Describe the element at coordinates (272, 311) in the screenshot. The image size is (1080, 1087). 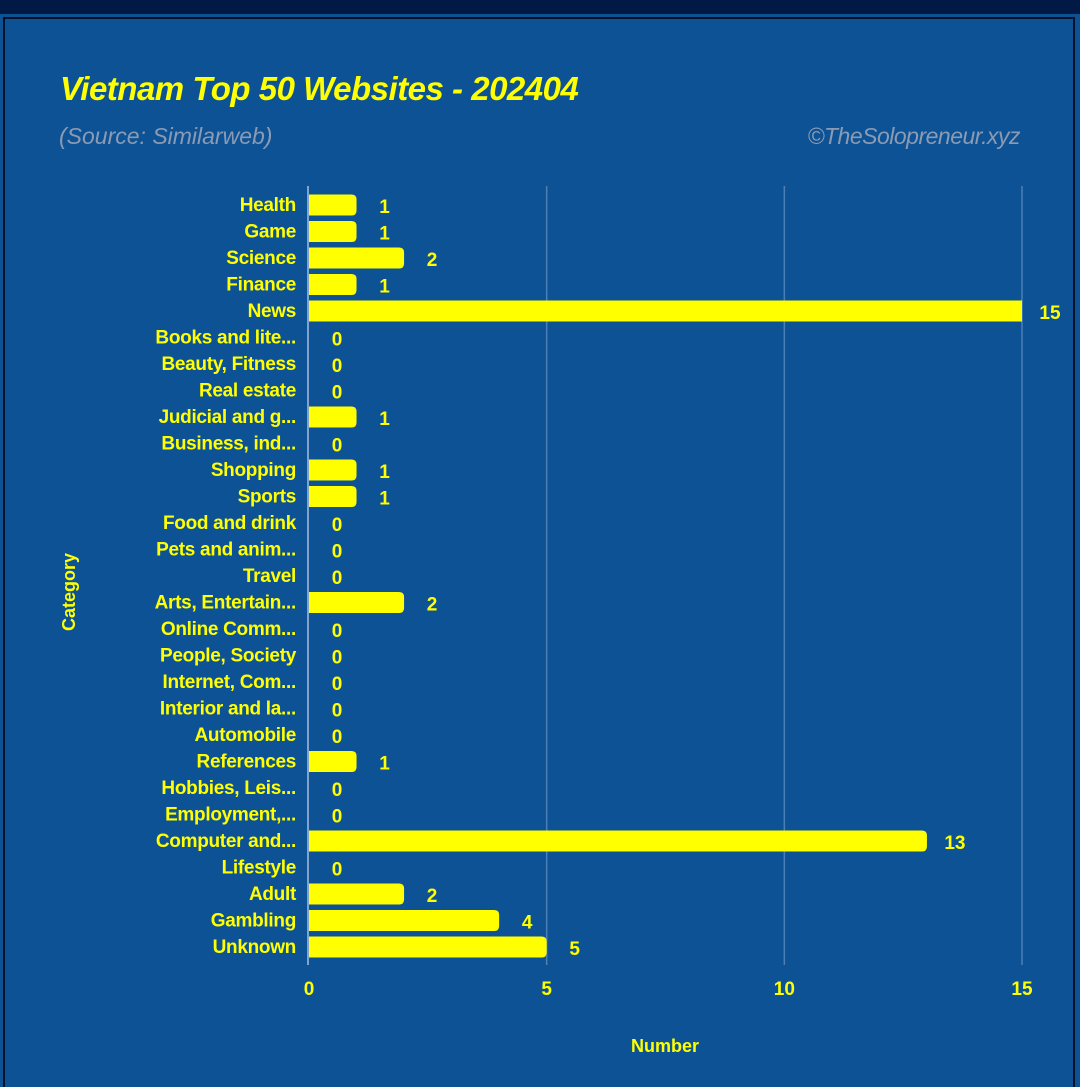
I see `category-label: News` at that location.